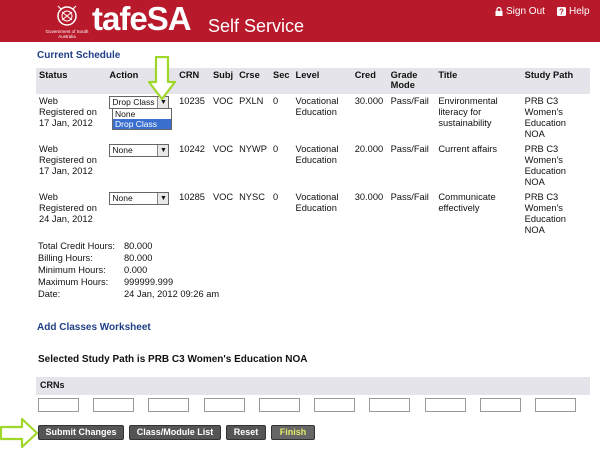  I want to click on col-cred: Cred, so click(369, 81).